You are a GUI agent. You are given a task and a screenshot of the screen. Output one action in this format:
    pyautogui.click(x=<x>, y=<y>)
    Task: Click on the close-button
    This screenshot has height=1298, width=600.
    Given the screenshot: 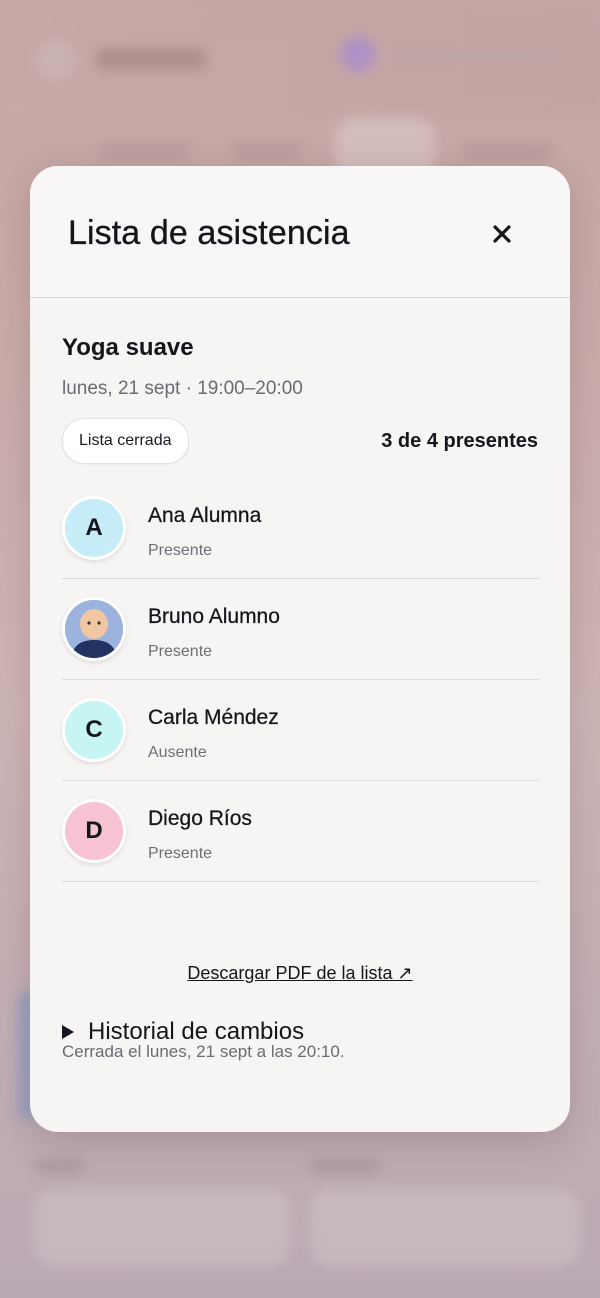 What is the action you would take?
    pyautogui.click(x=502, y=234)
    